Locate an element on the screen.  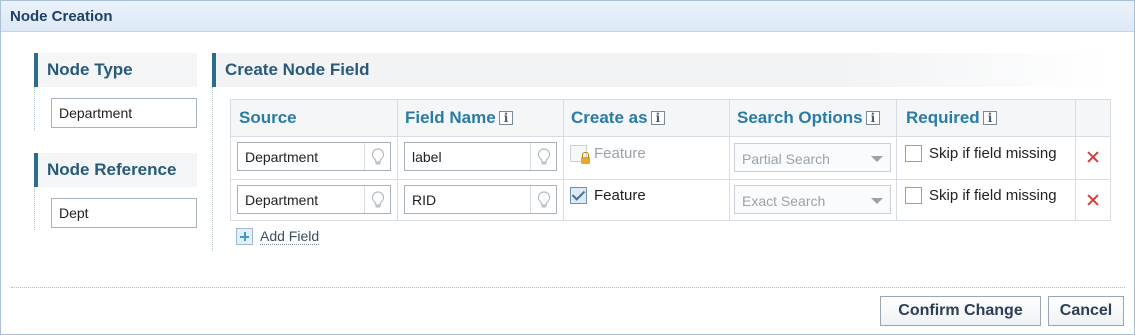
node-reference-heading-text: Node Reference is located at coordinates (112, 169).